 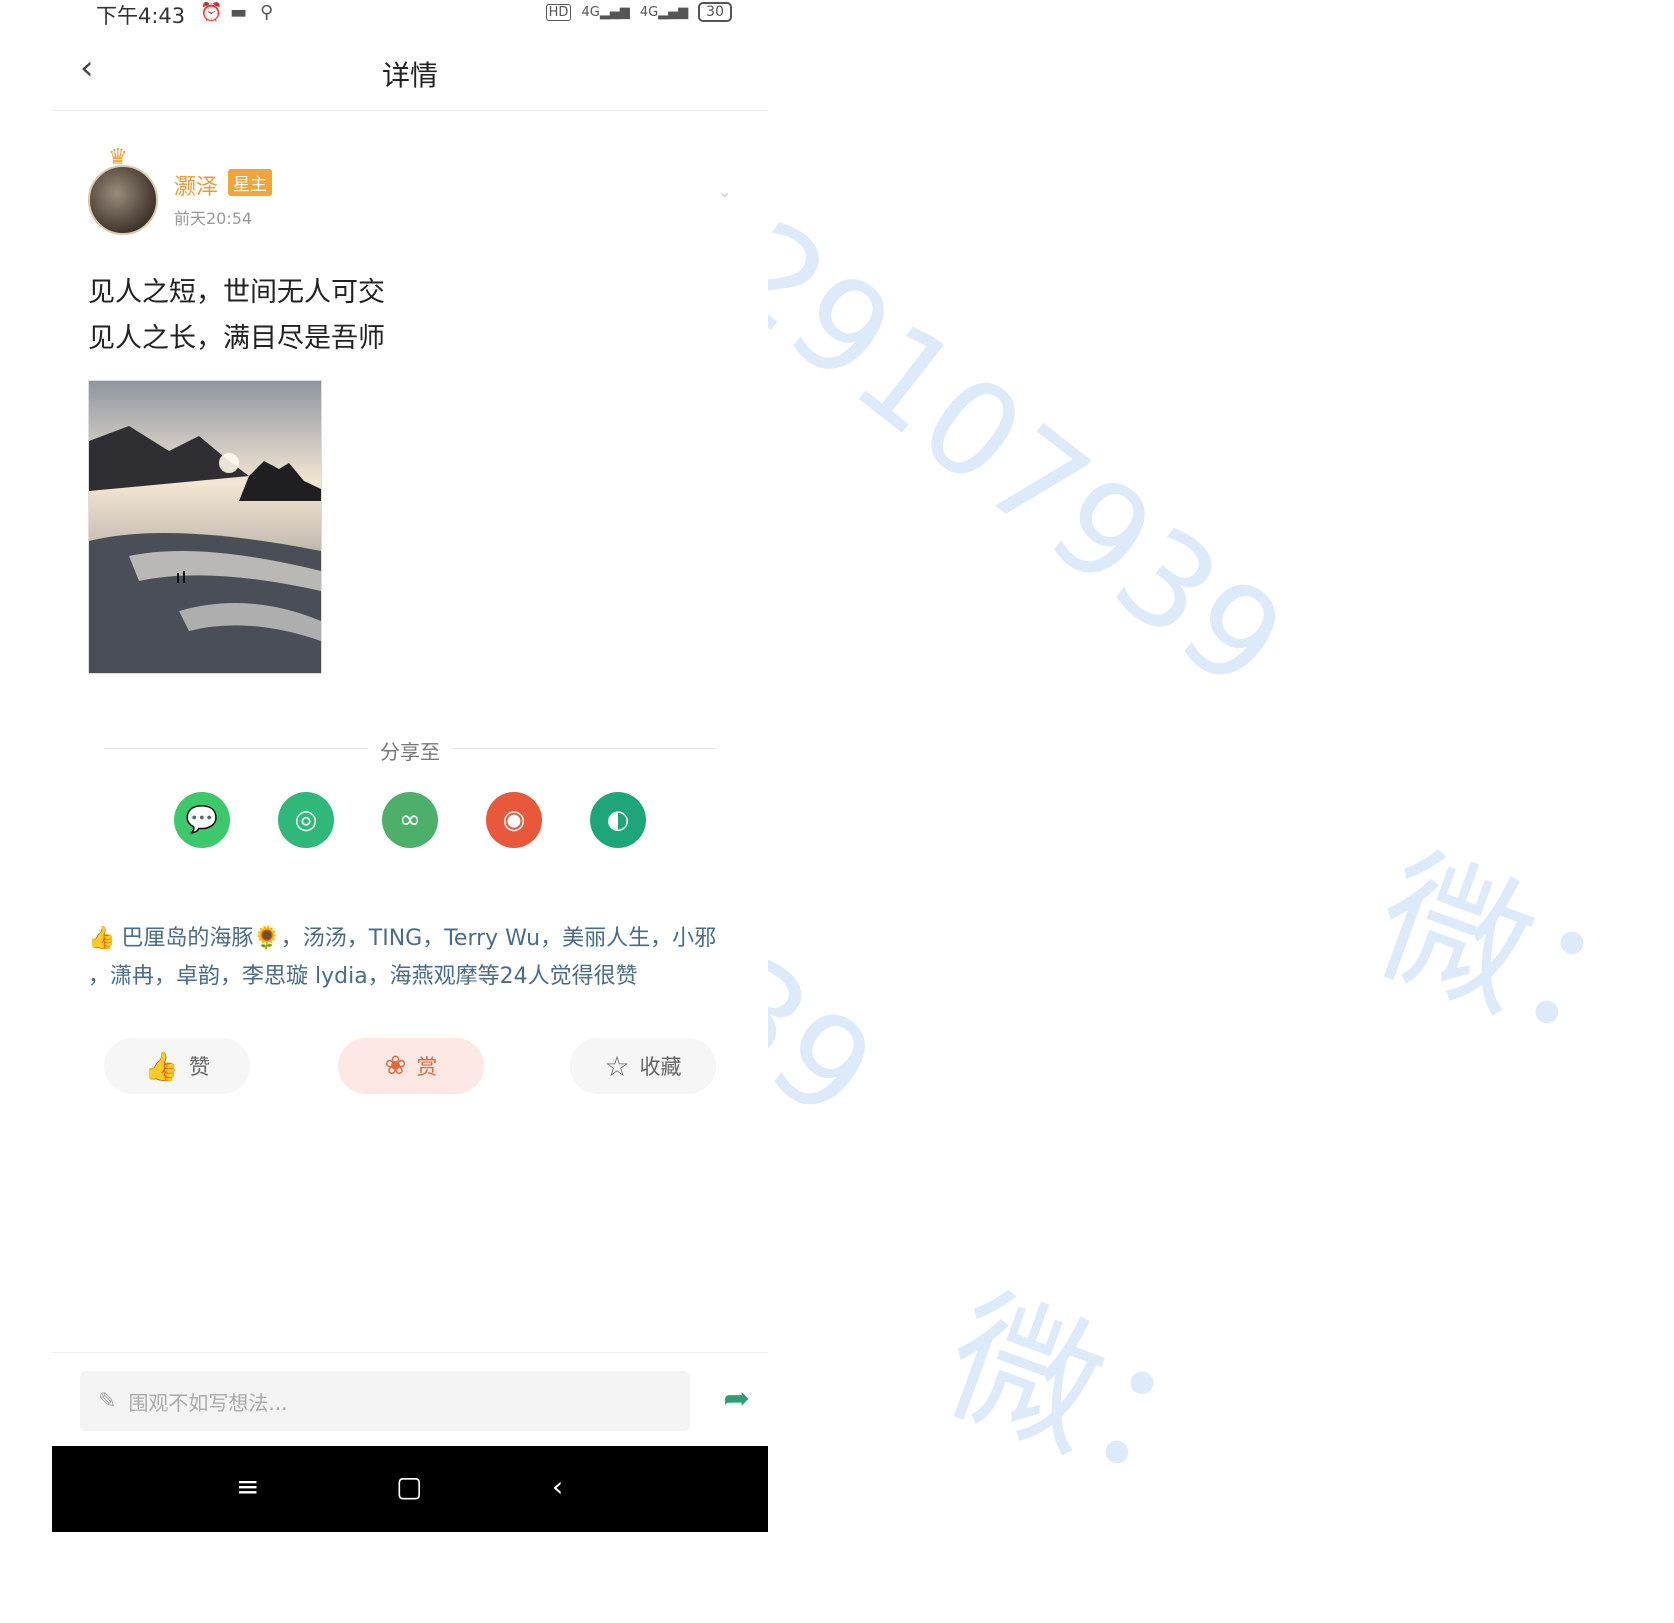 I want to click on weibo-share-button: ◉, so click(x=514, y=820).